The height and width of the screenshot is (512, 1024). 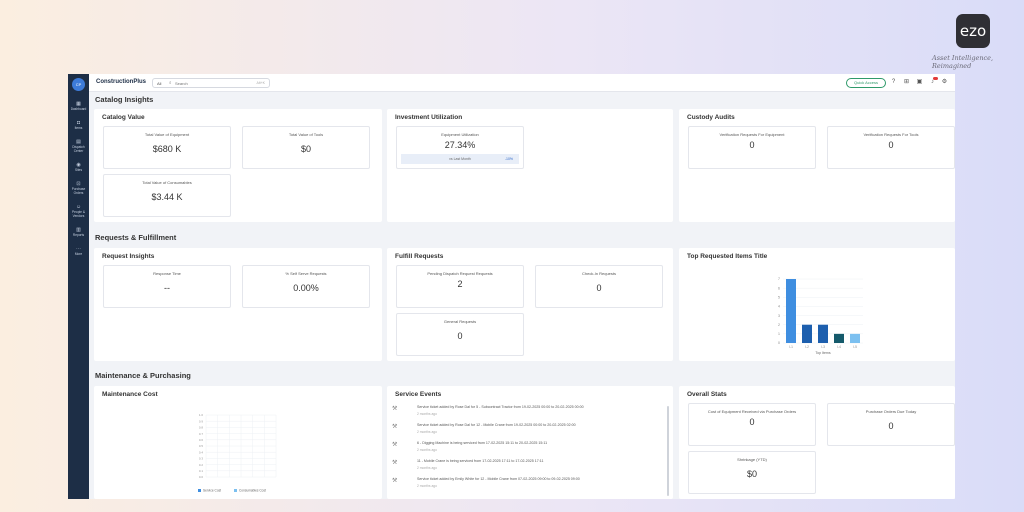 What do you see at coordinates (78, 167) in the screenshot?
I see `sidebar-item-sites: ◉ Sites` at bounding box center [78, 167].